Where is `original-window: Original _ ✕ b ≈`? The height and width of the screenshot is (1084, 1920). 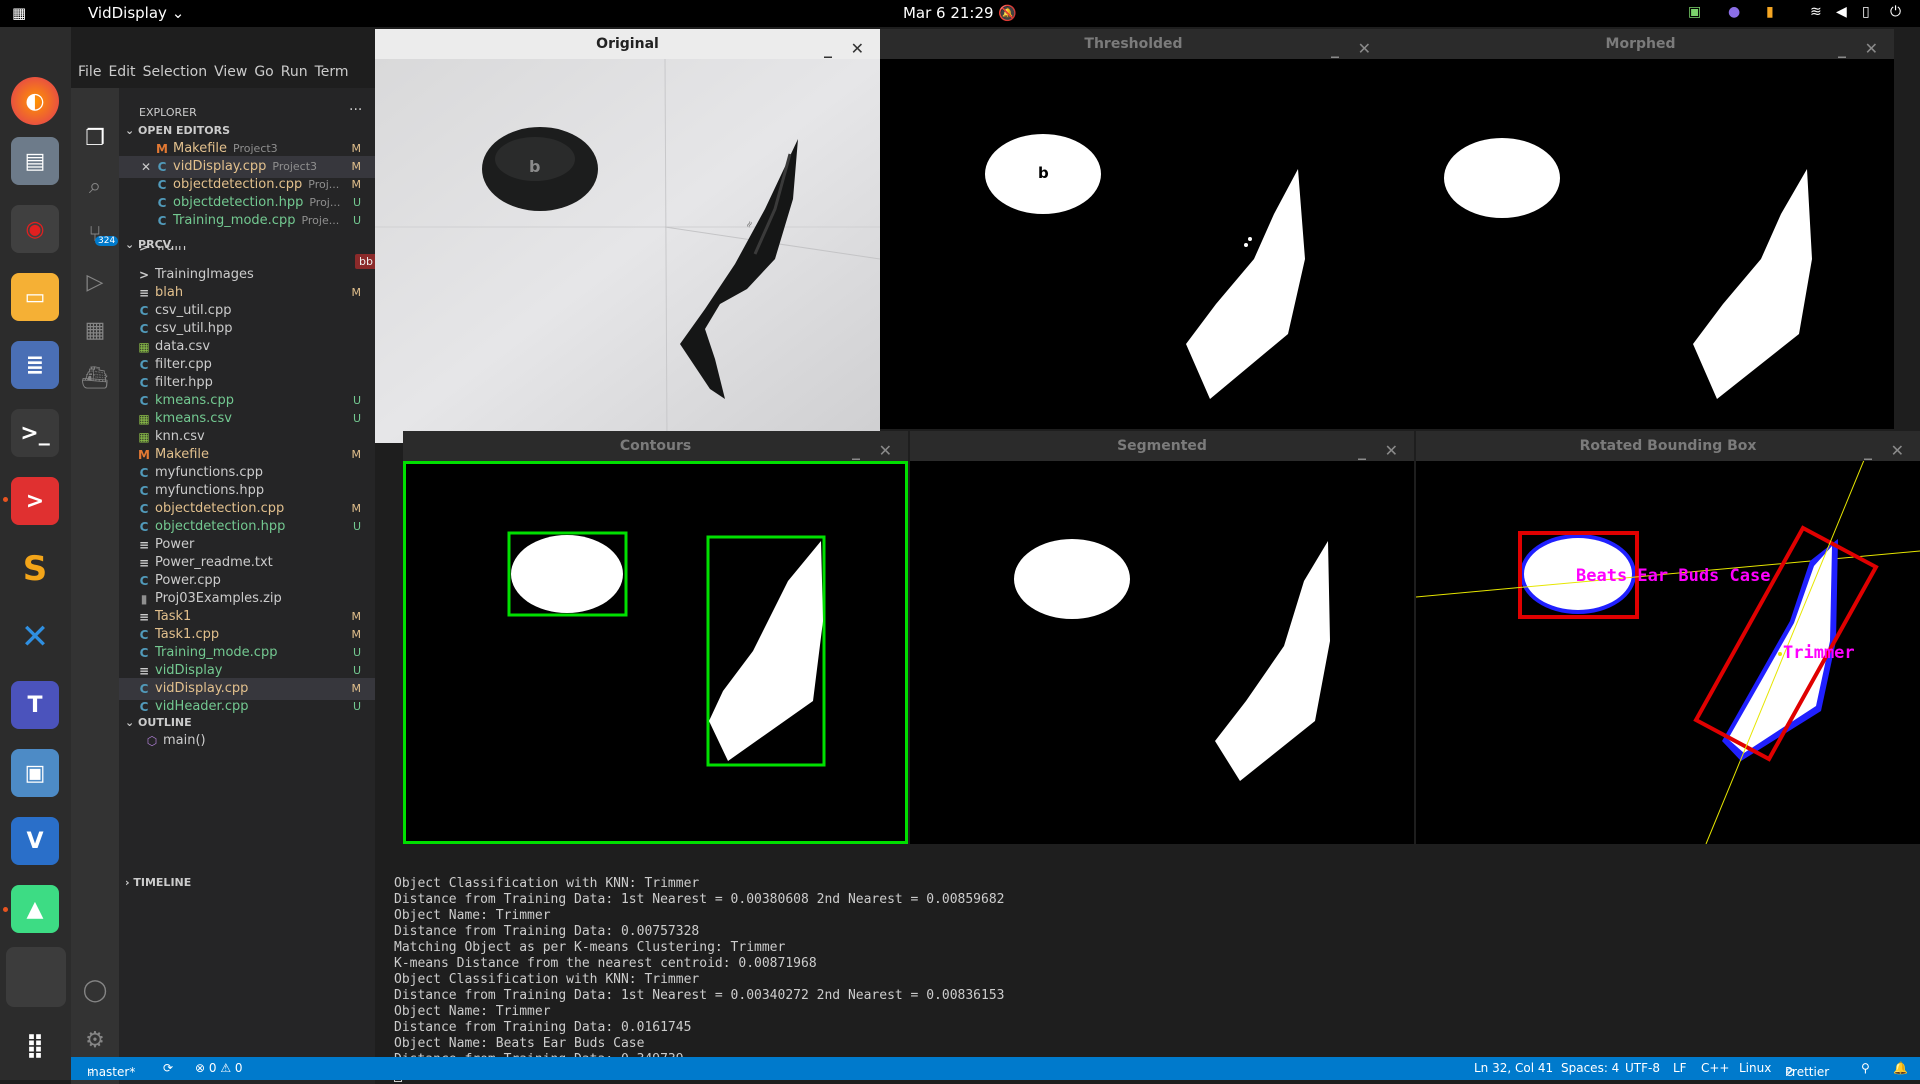
original-window: Original _ ✕ b ≈ is located at coordinates (627, 236).